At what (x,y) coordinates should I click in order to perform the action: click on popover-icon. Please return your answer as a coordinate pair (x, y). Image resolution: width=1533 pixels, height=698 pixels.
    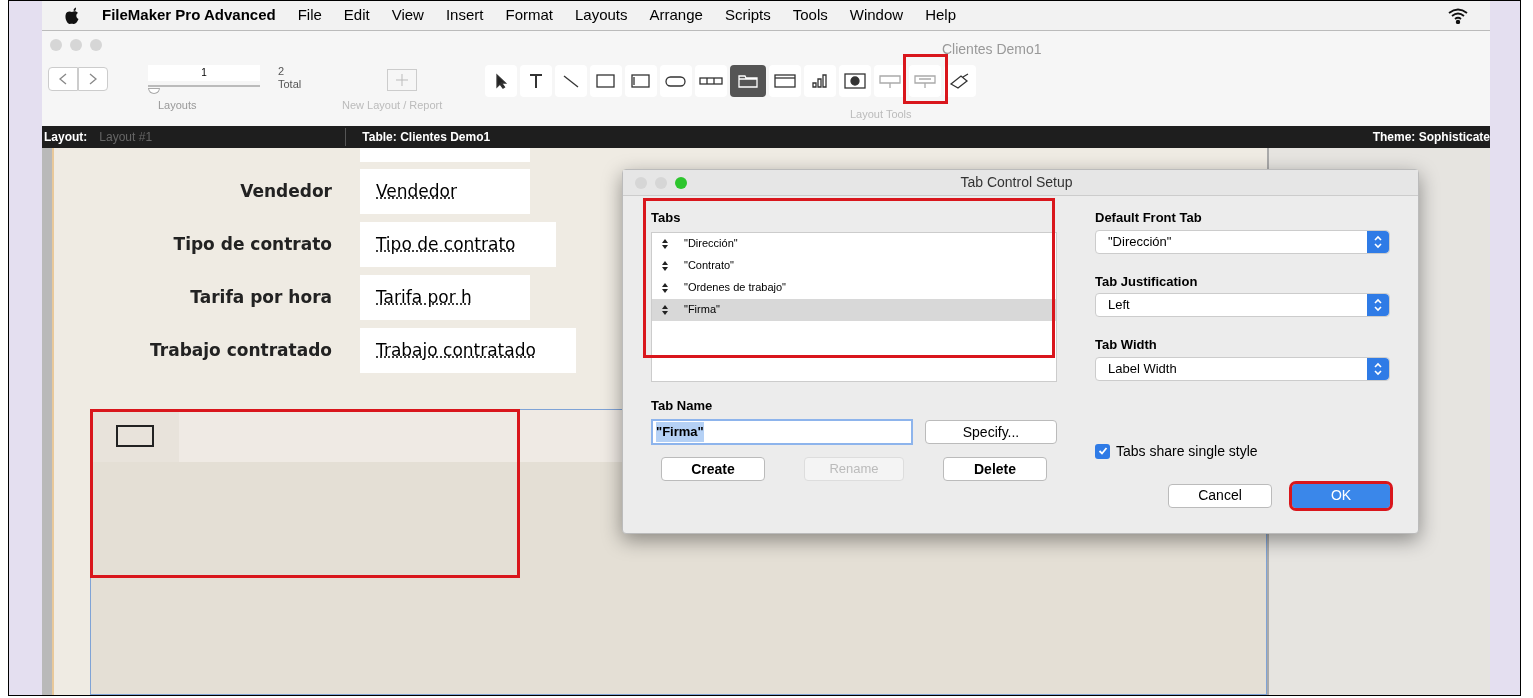
    Looking at the image, I should click on (890, 81).